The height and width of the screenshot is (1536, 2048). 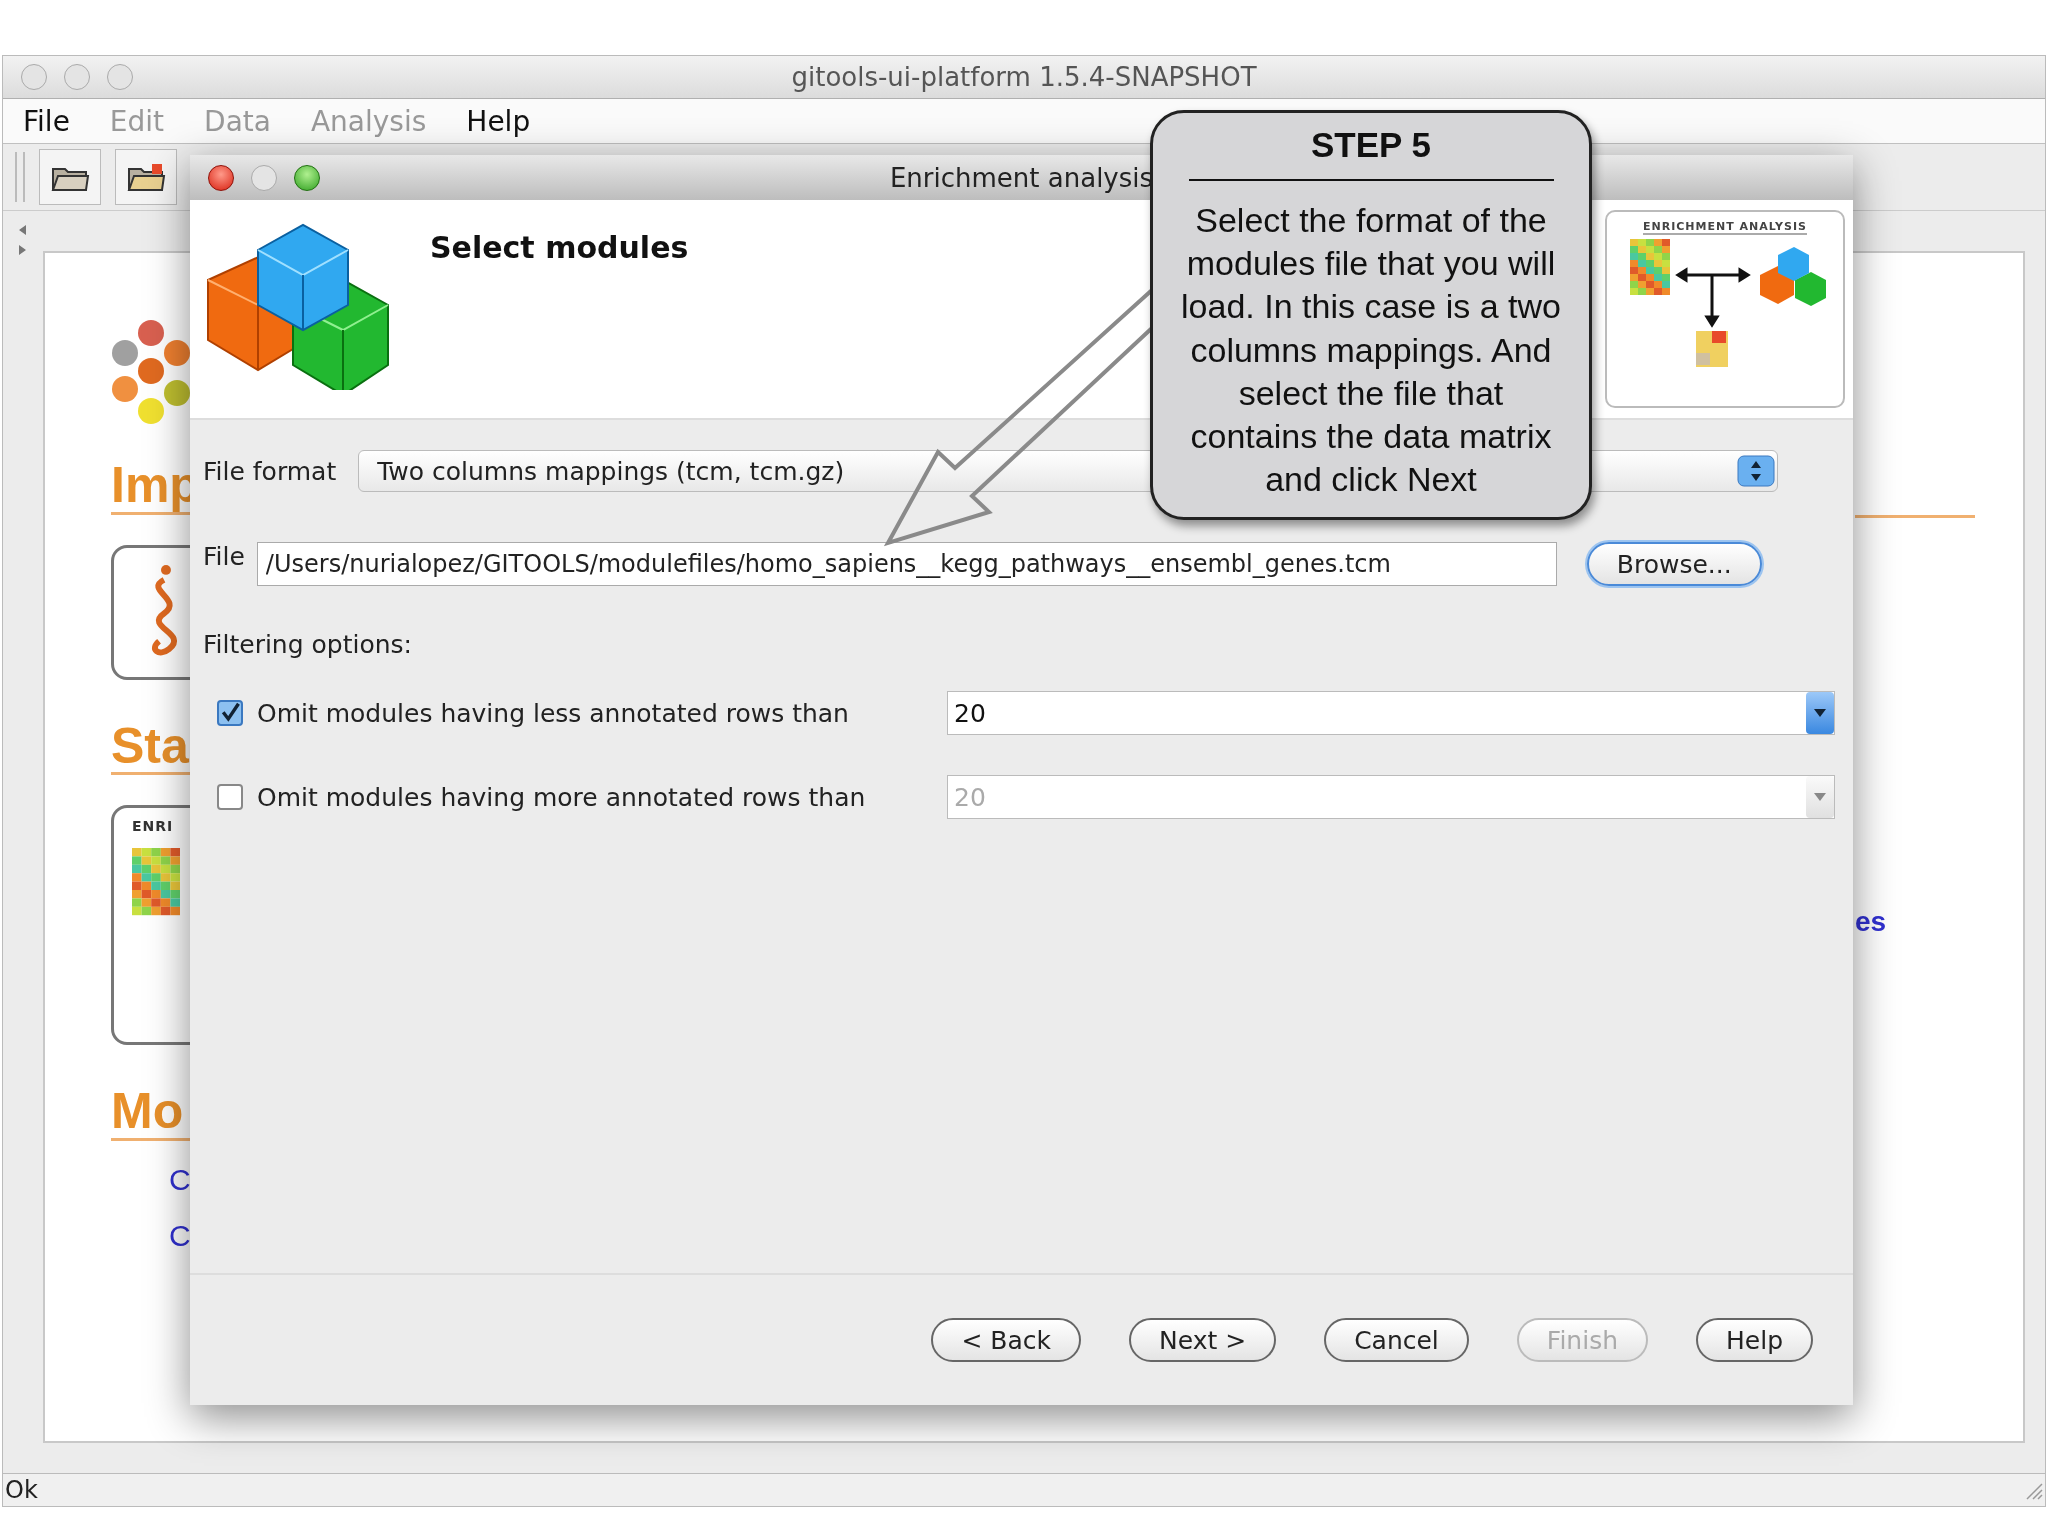 What do you see at coordinates (1391, 713) in the screenshot?
I see `number-combo-box: 20` at bounding box center [1391, 713].